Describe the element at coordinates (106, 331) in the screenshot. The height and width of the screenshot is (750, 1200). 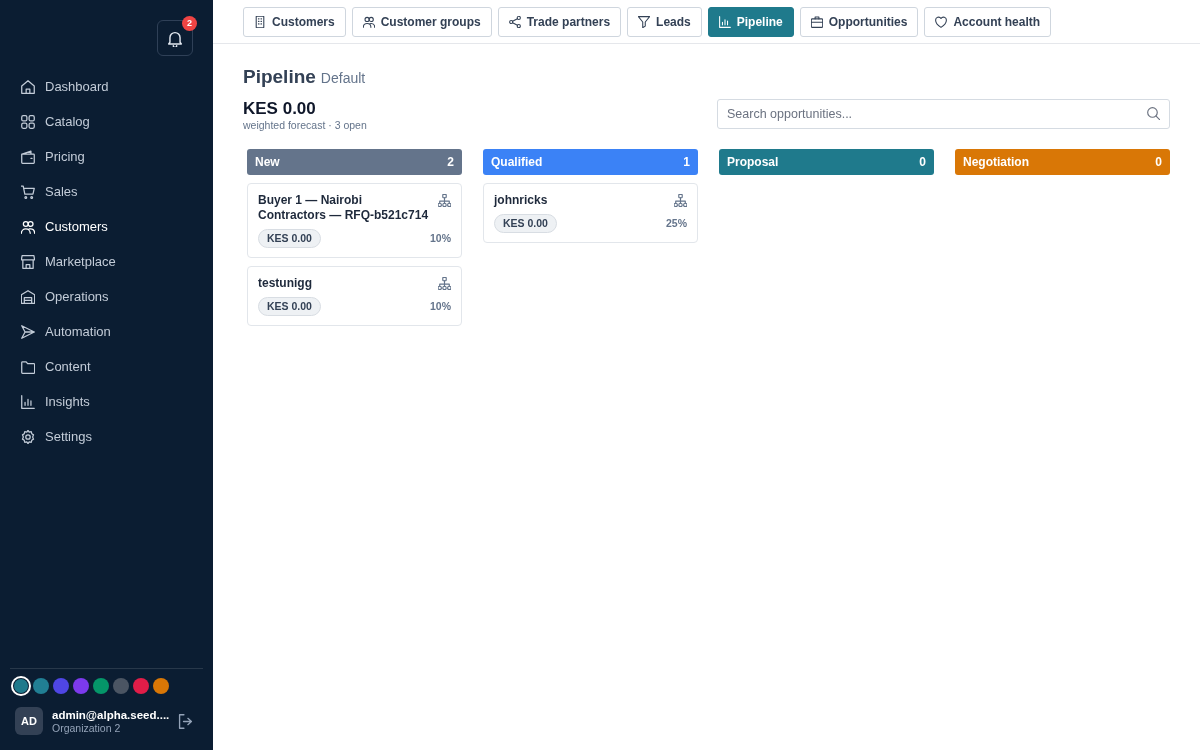
I see `nav-item: Automation` at that location.